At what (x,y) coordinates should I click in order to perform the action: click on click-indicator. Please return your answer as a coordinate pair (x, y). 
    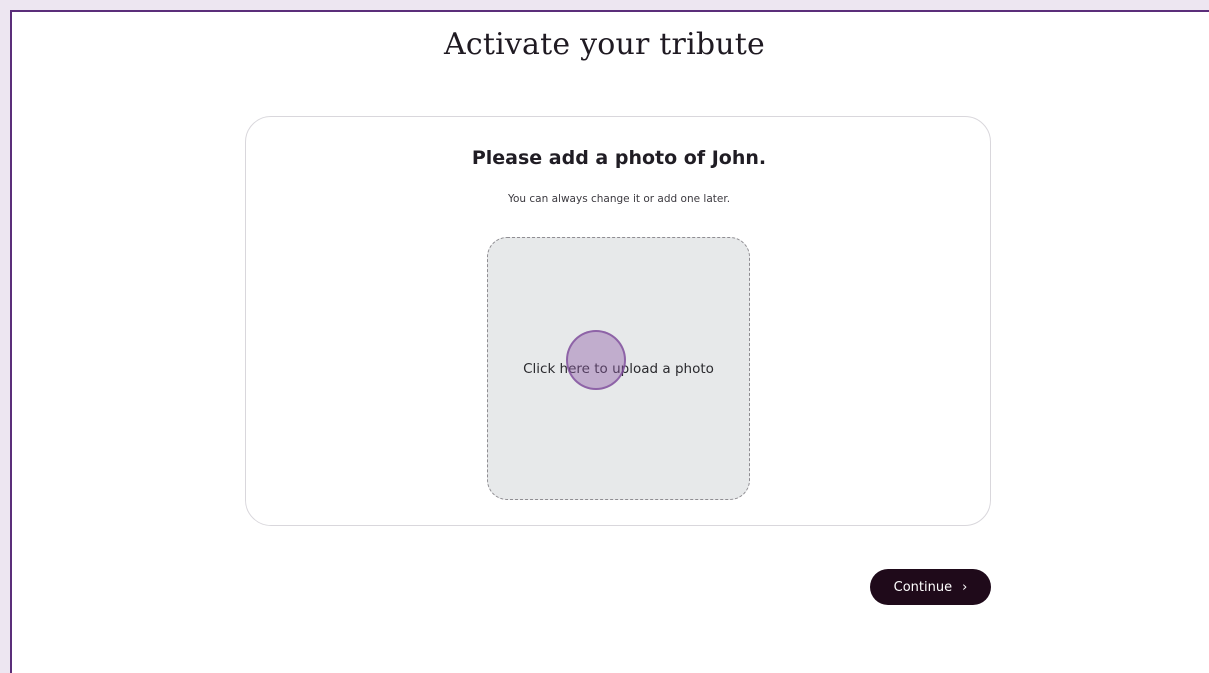
    Looking at the image, I should click on (596, 360).